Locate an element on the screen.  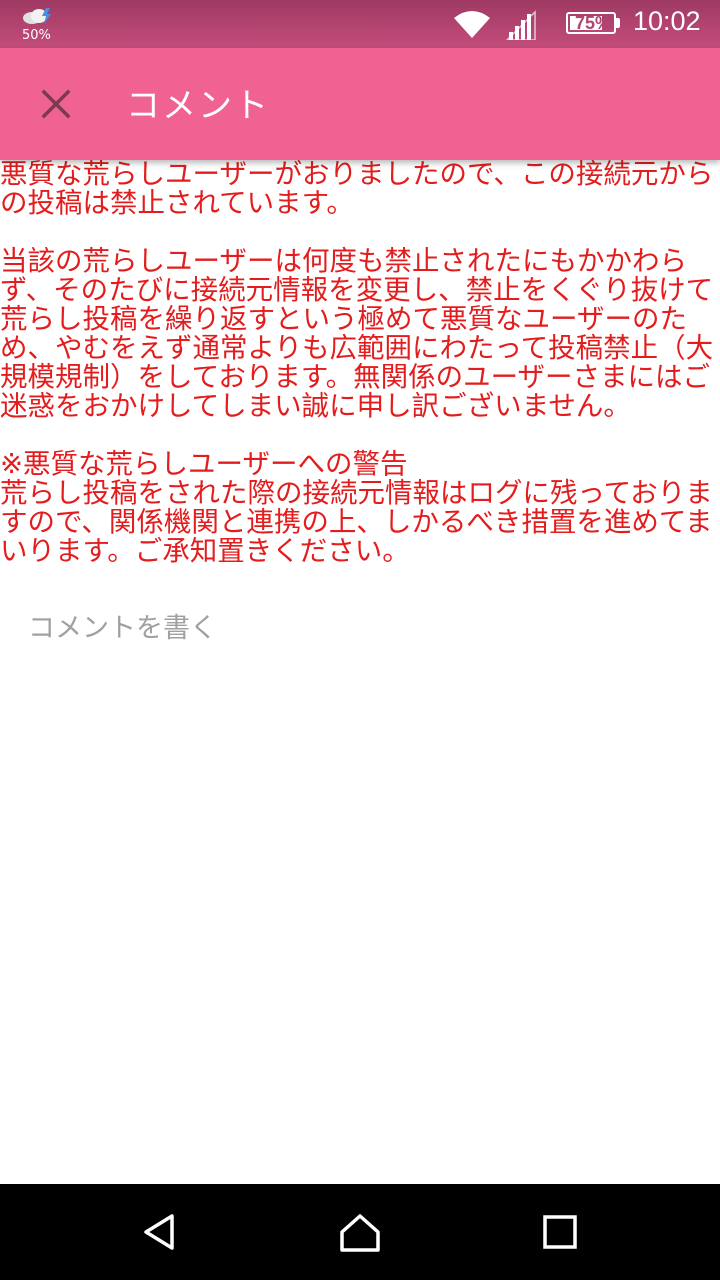
close-icon is located at coordinates (56, 104).